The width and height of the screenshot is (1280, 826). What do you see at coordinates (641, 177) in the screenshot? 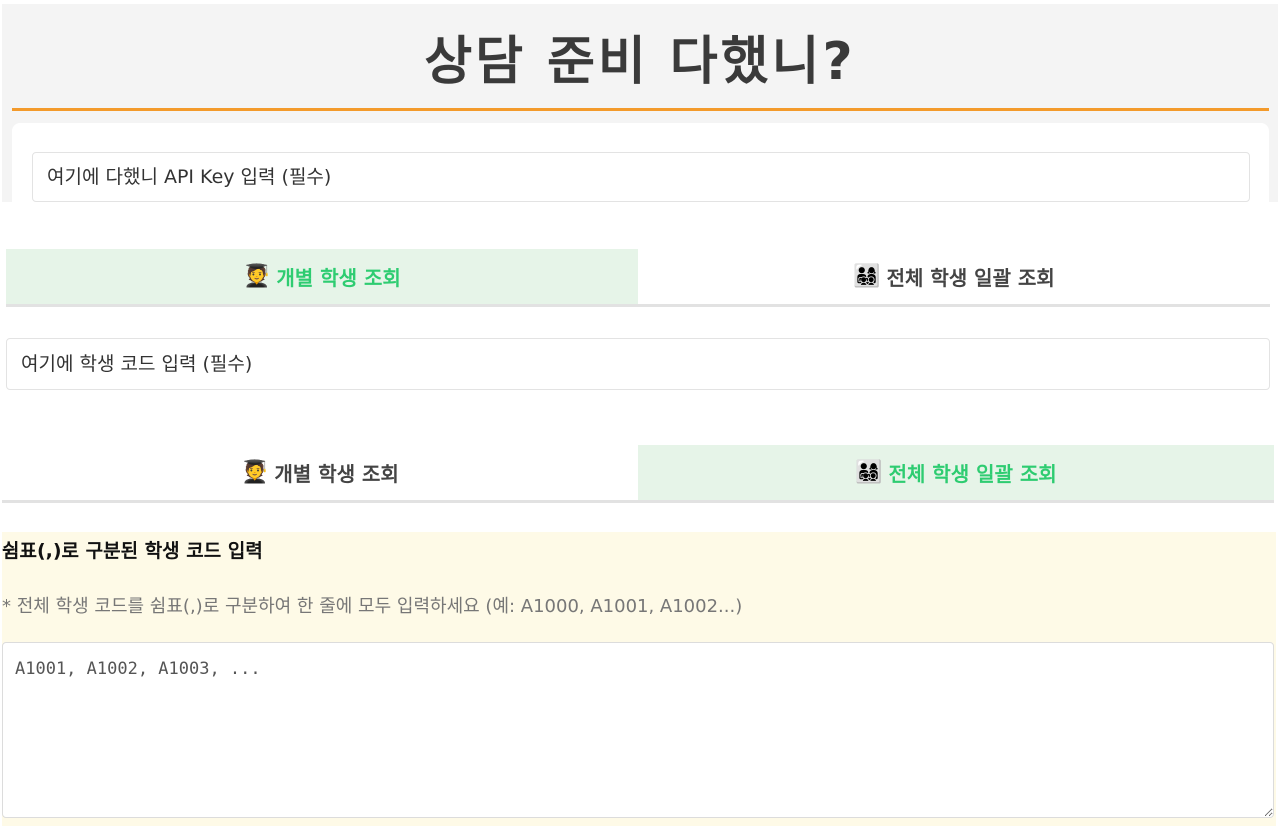
I see `api-key-input` at bounding box center [641, 177].